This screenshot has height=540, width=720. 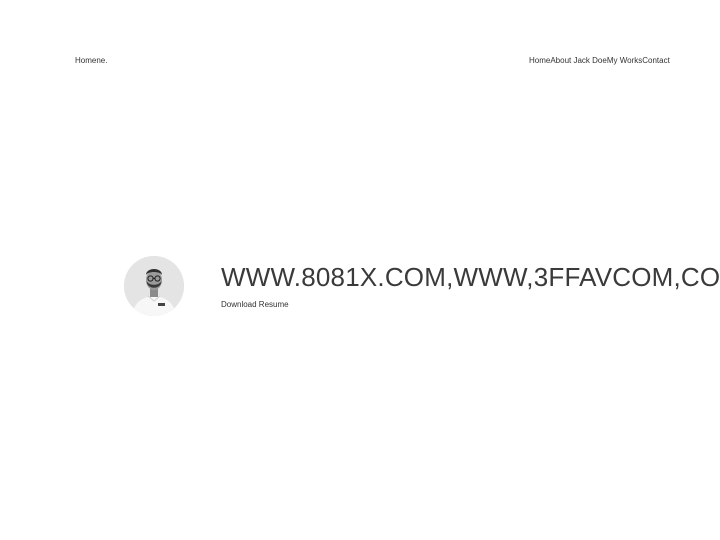 What do you see at coordinates (539, 60) in the screenshot?
I see `nav-item-home: Home` at bounding box center [539, 60].